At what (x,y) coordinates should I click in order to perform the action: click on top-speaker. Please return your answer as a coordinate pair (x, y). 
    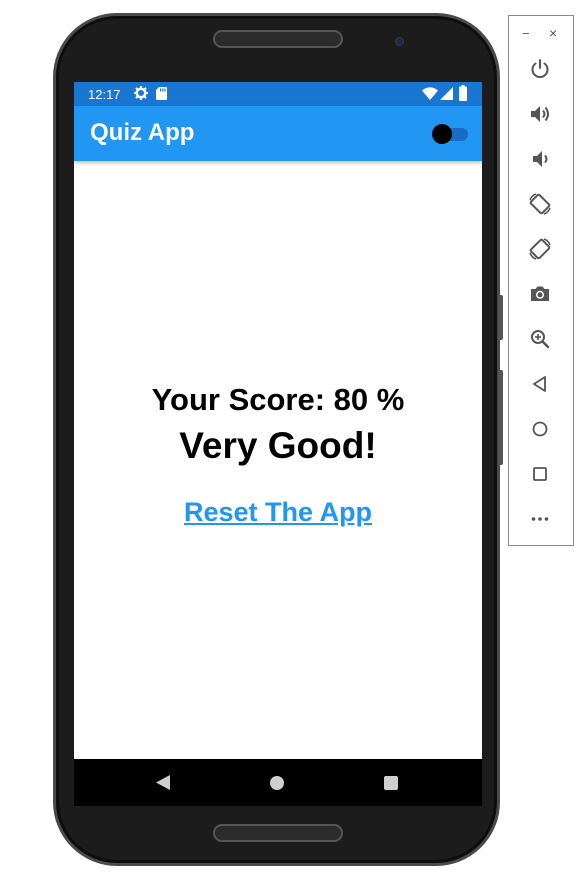
    Looking at the image, I should click on (278, 39).